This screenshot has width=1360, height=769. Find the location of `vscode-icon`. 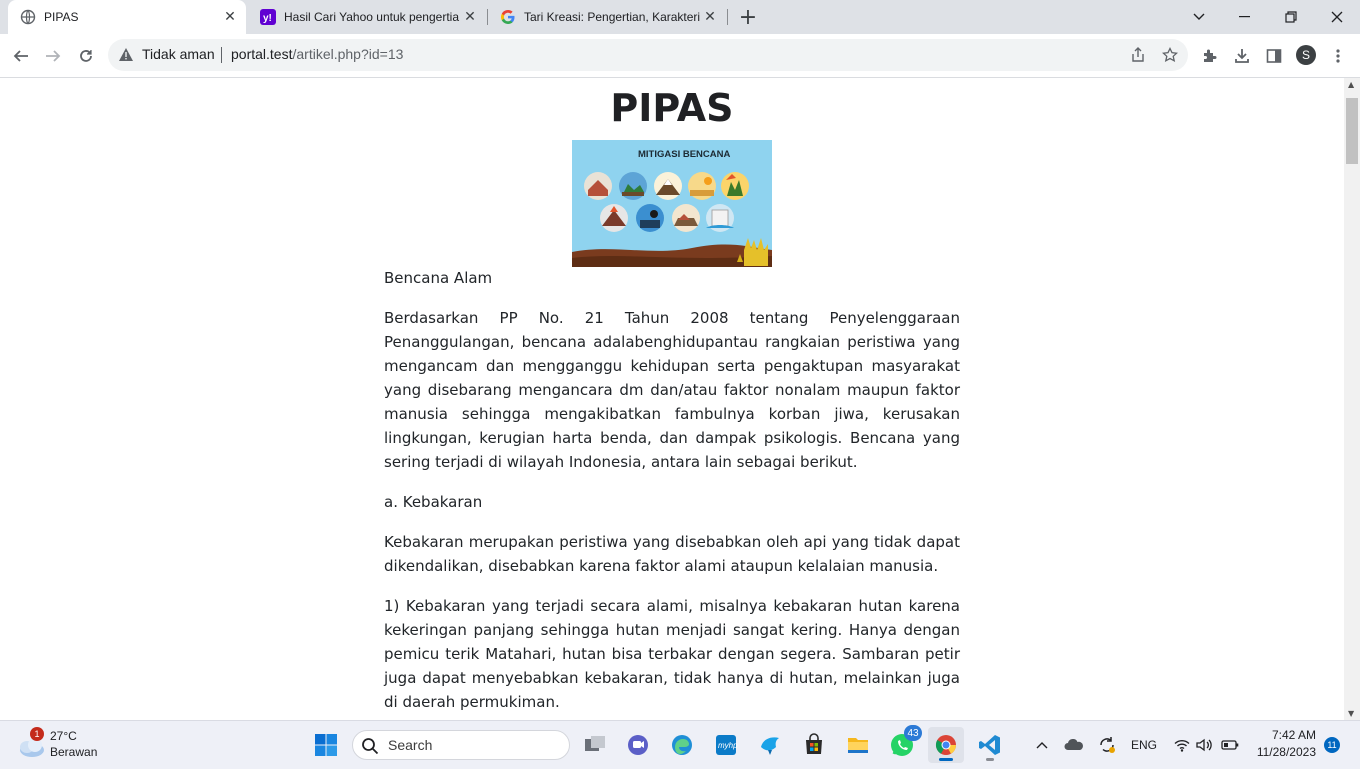

vscode-icon is located at coordinates (989, 745).